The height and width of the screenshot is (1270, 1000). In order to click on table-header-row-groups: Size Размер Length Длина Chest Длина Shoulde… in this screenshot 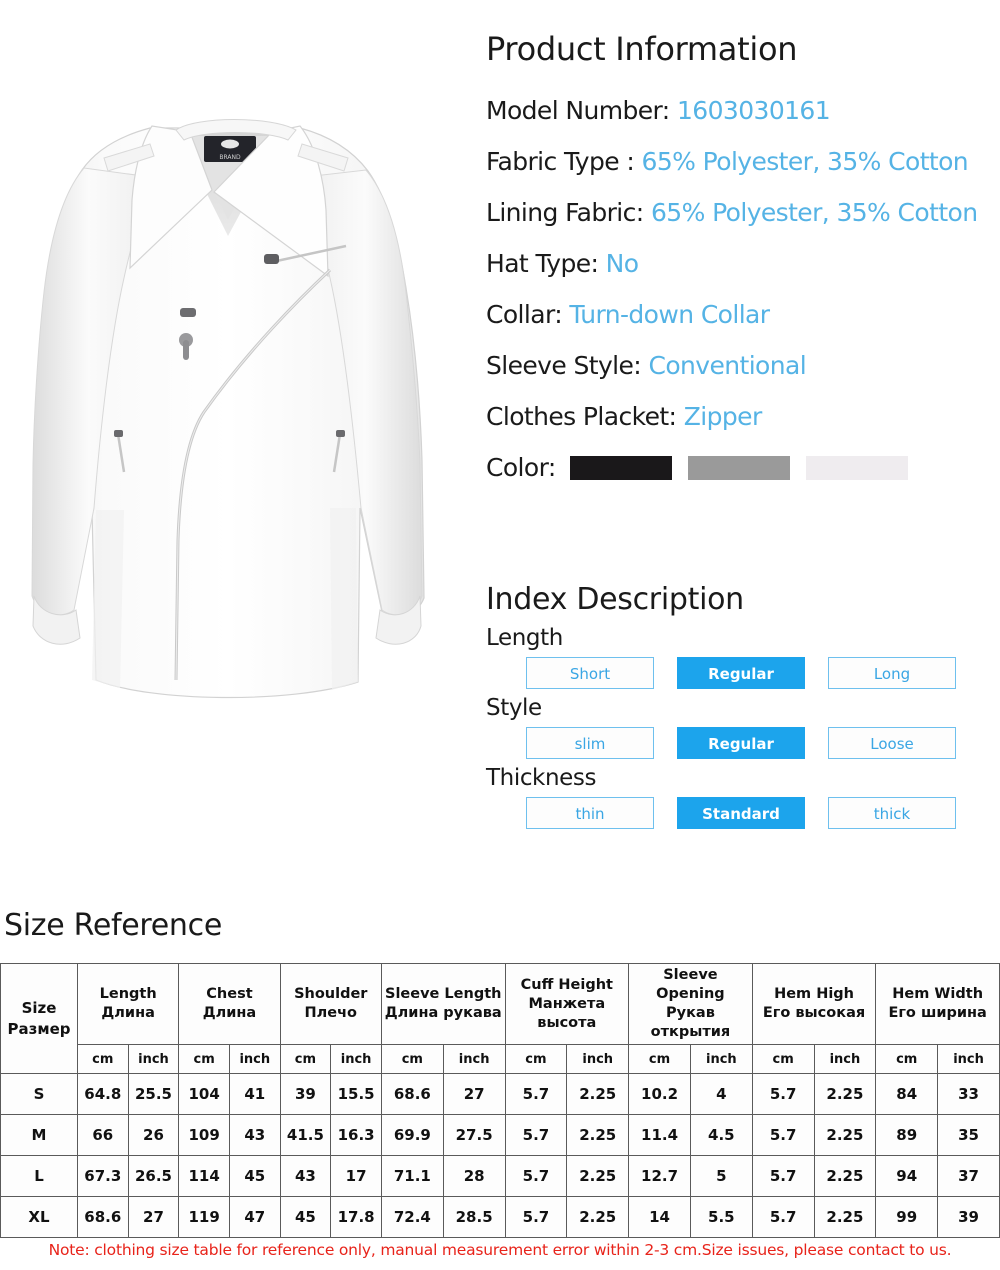, I will do `click(500, 1018)`.